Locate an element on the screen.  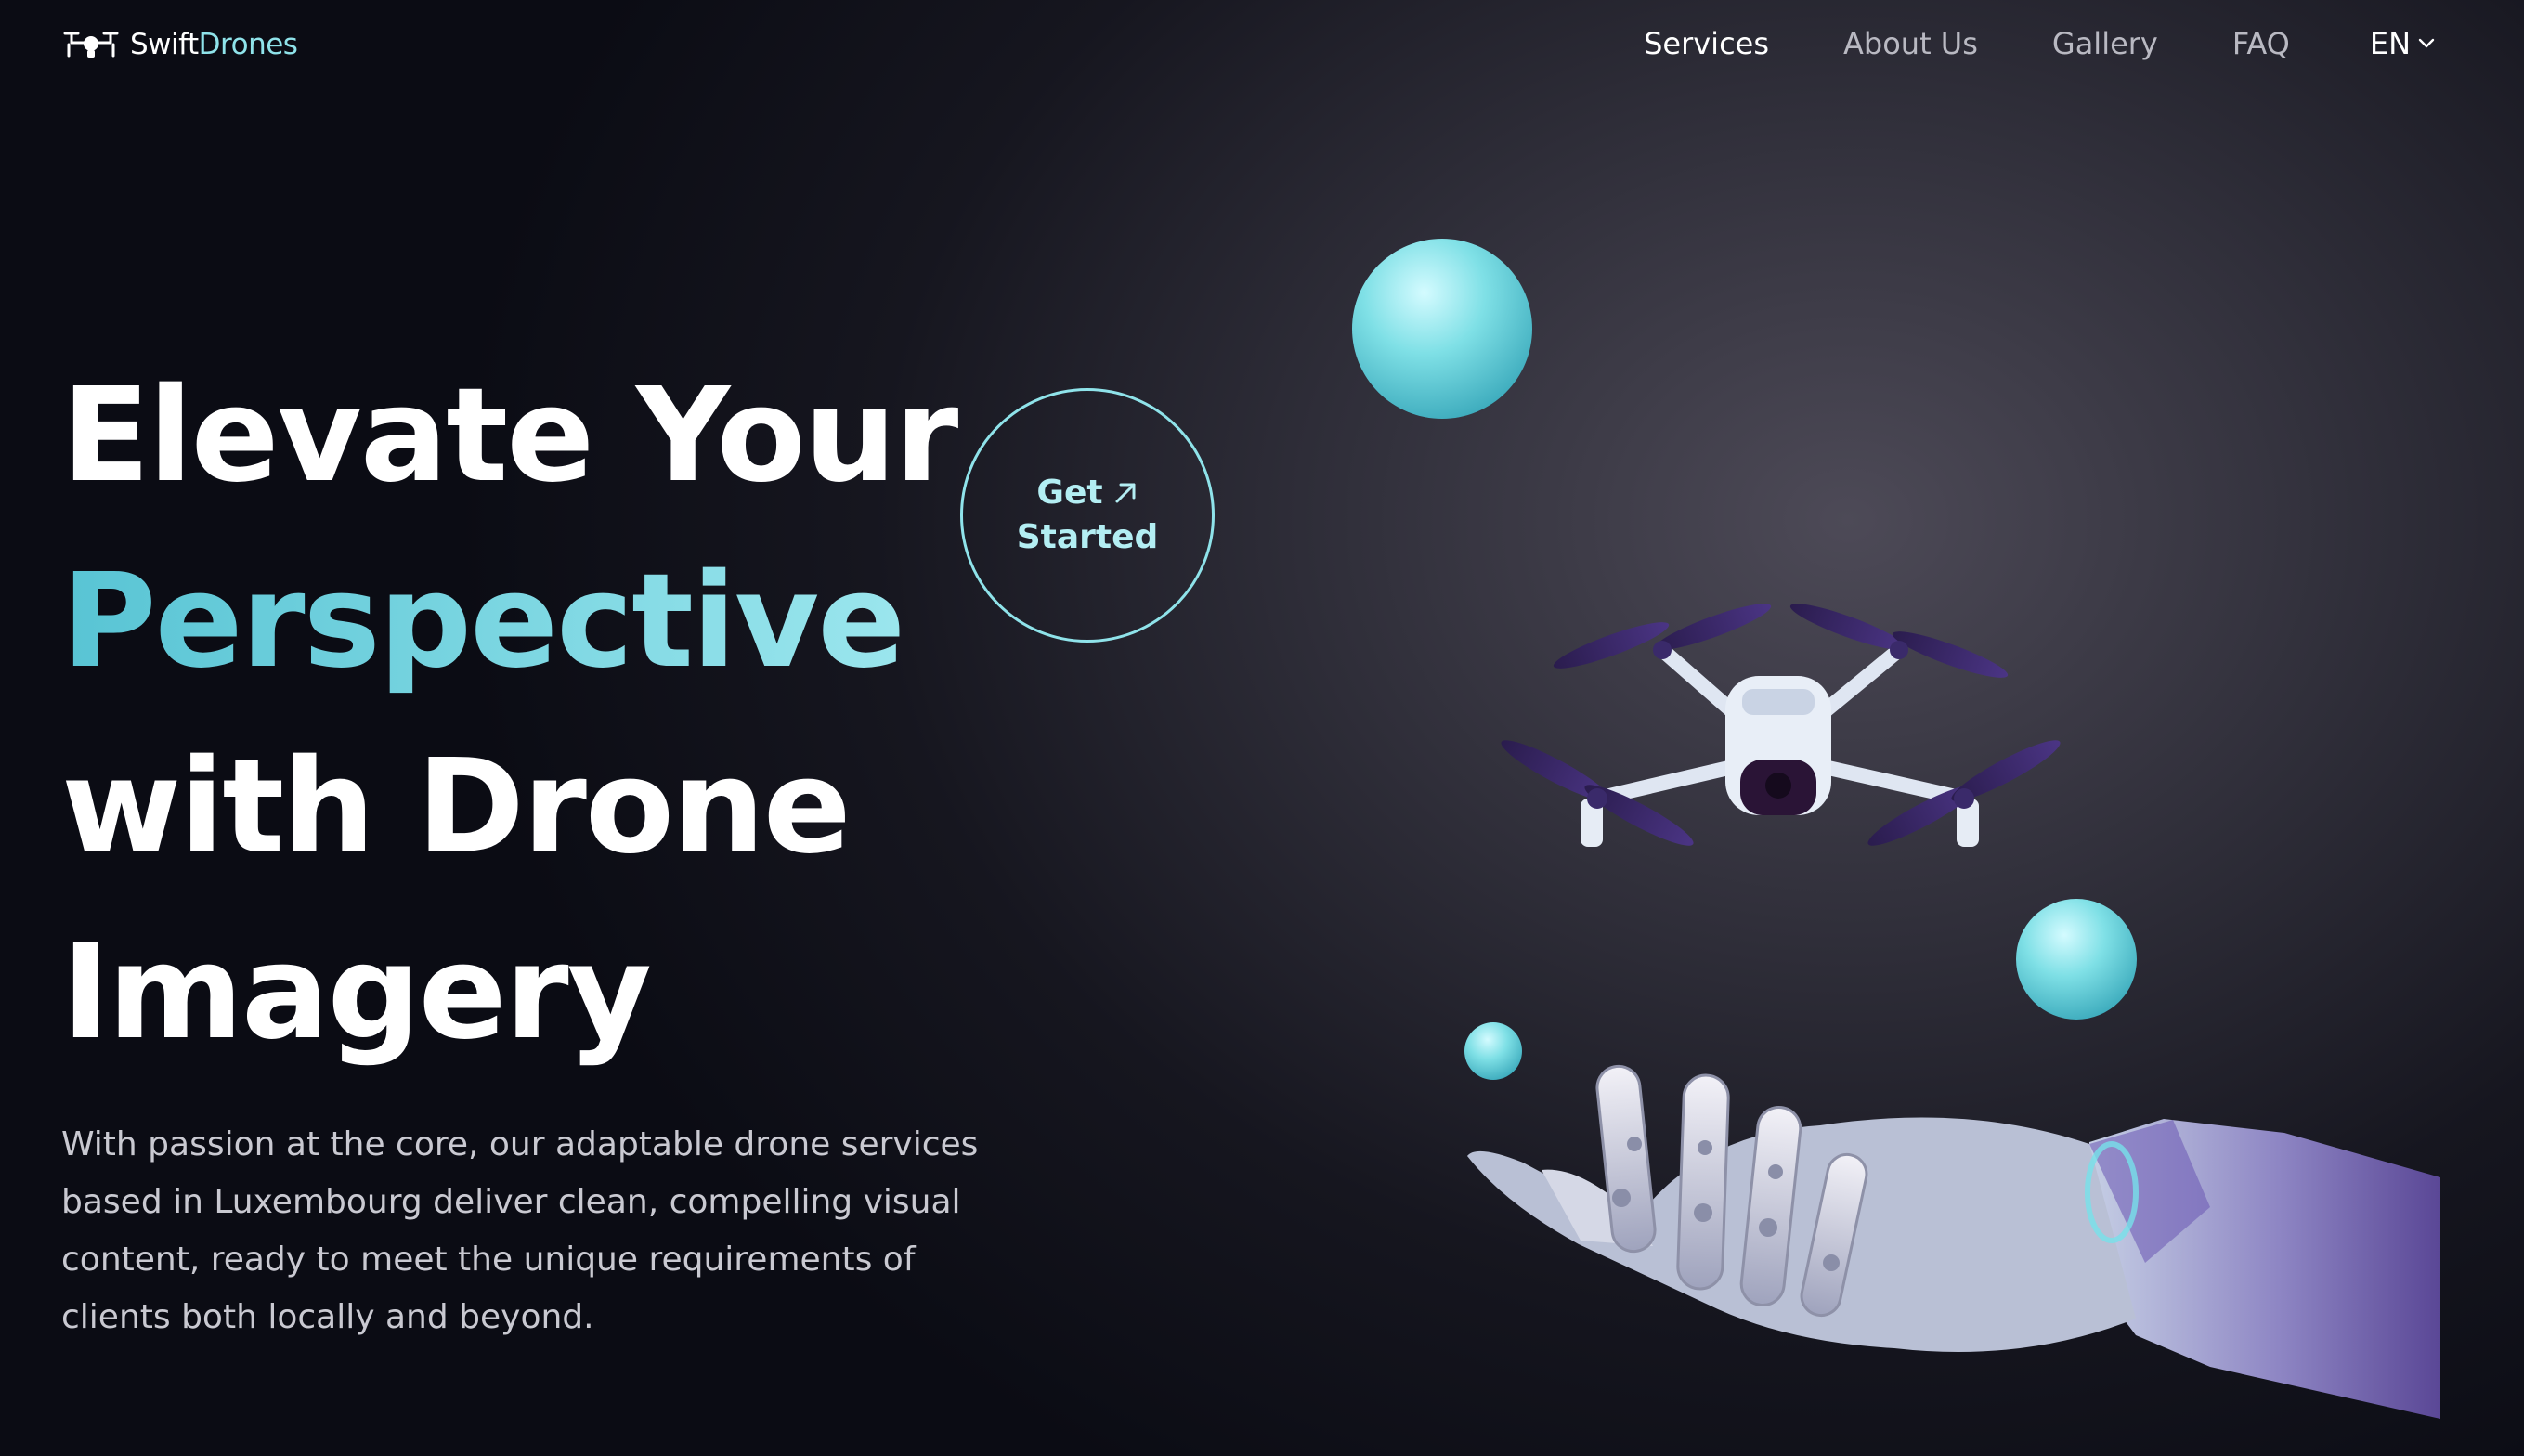
brand-logo: SwiftDrones is located at coordinates (180, 44).